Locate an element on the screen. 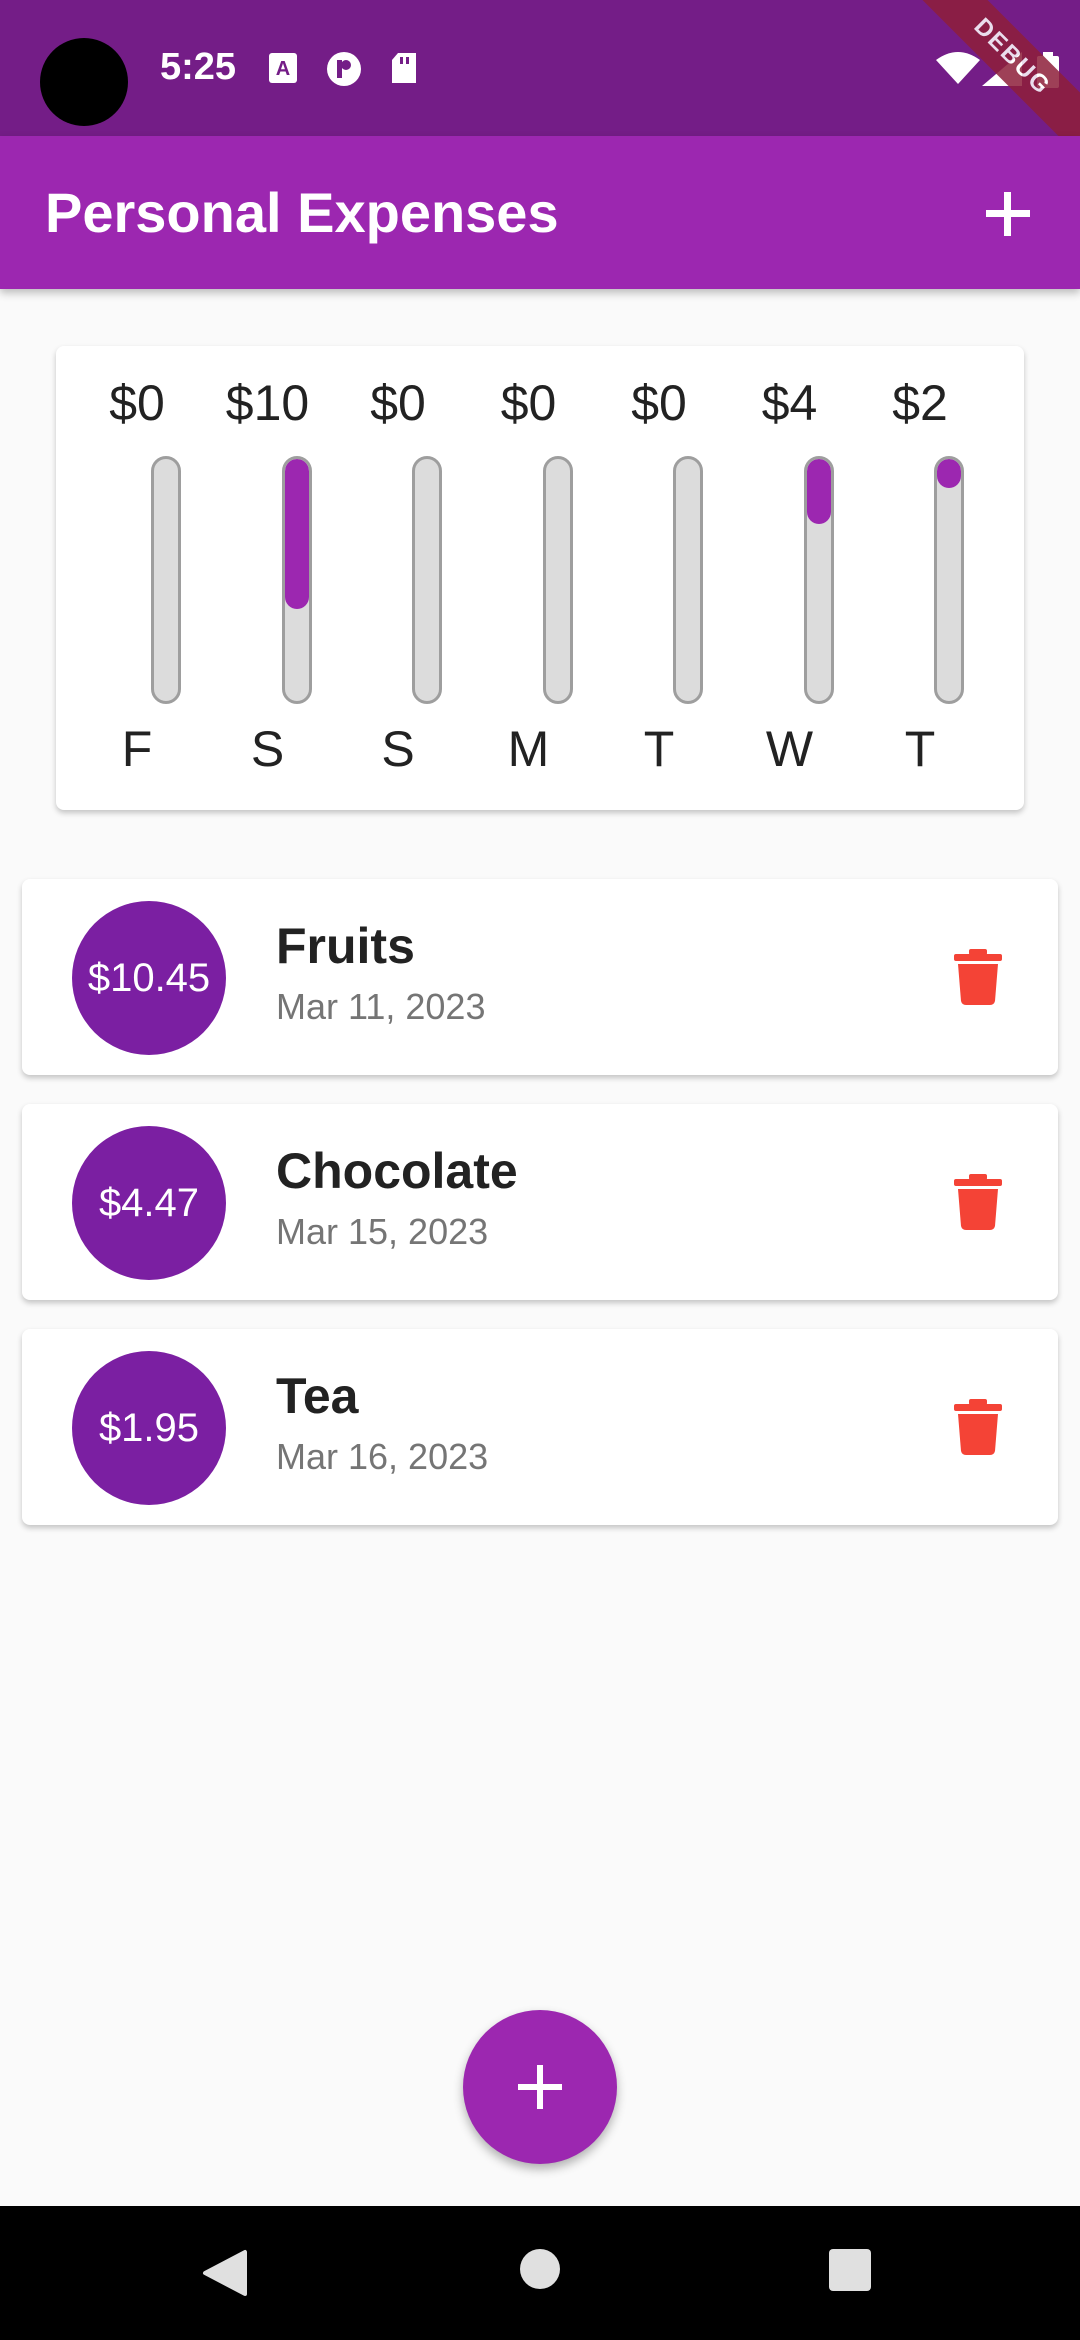 The image size is (1080, 2340). chart-bar: $0 F is located at coordinates (137, 578).